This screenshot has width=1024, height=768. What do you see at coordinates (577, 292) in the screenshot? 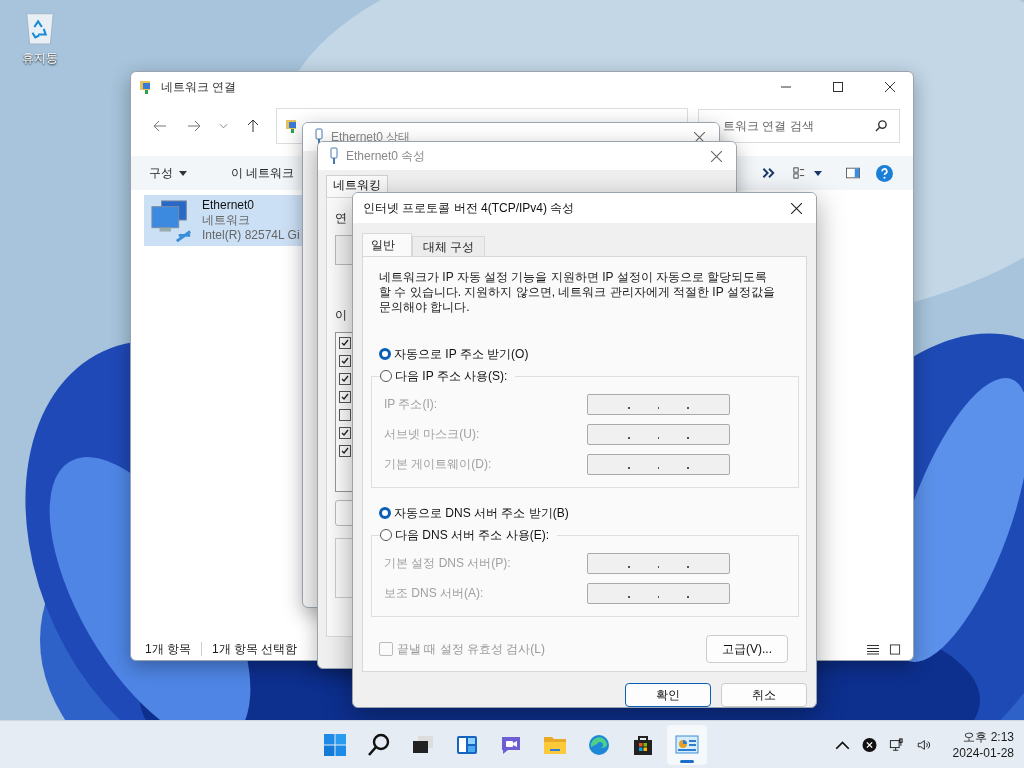
I see `description-text: 네트워크가 IP 자동 설정 기능을 지원하면 IP 설정이 자동으로 할당되도록 할 수 있습니다. 지원하지 않으면, 네트워크 관리자에게 적절한 IP 설정값을 문의해야 합니다.` at bounding box center [577, 292].